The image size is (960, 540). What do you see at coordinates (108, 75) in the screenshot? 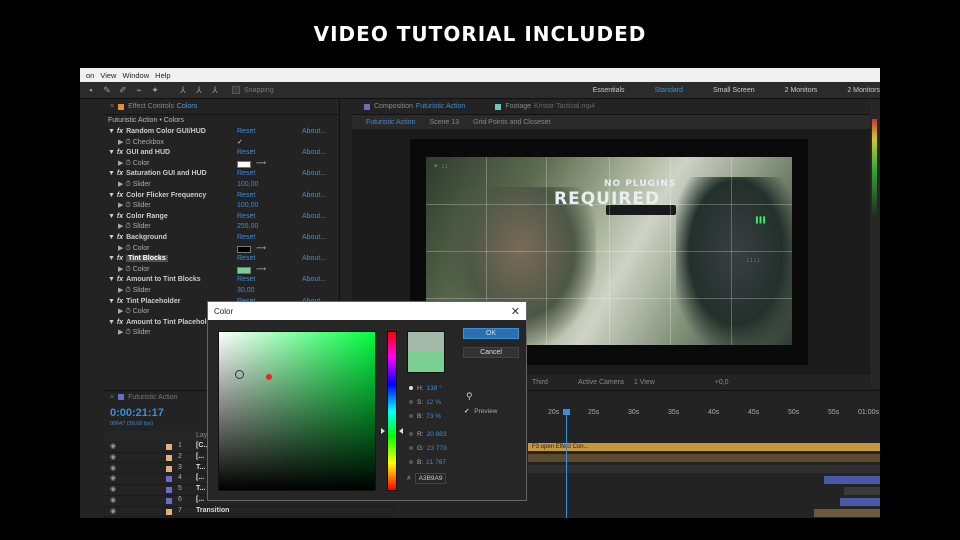
I see `menu-item-view: View` at bounding box center [108, 75].